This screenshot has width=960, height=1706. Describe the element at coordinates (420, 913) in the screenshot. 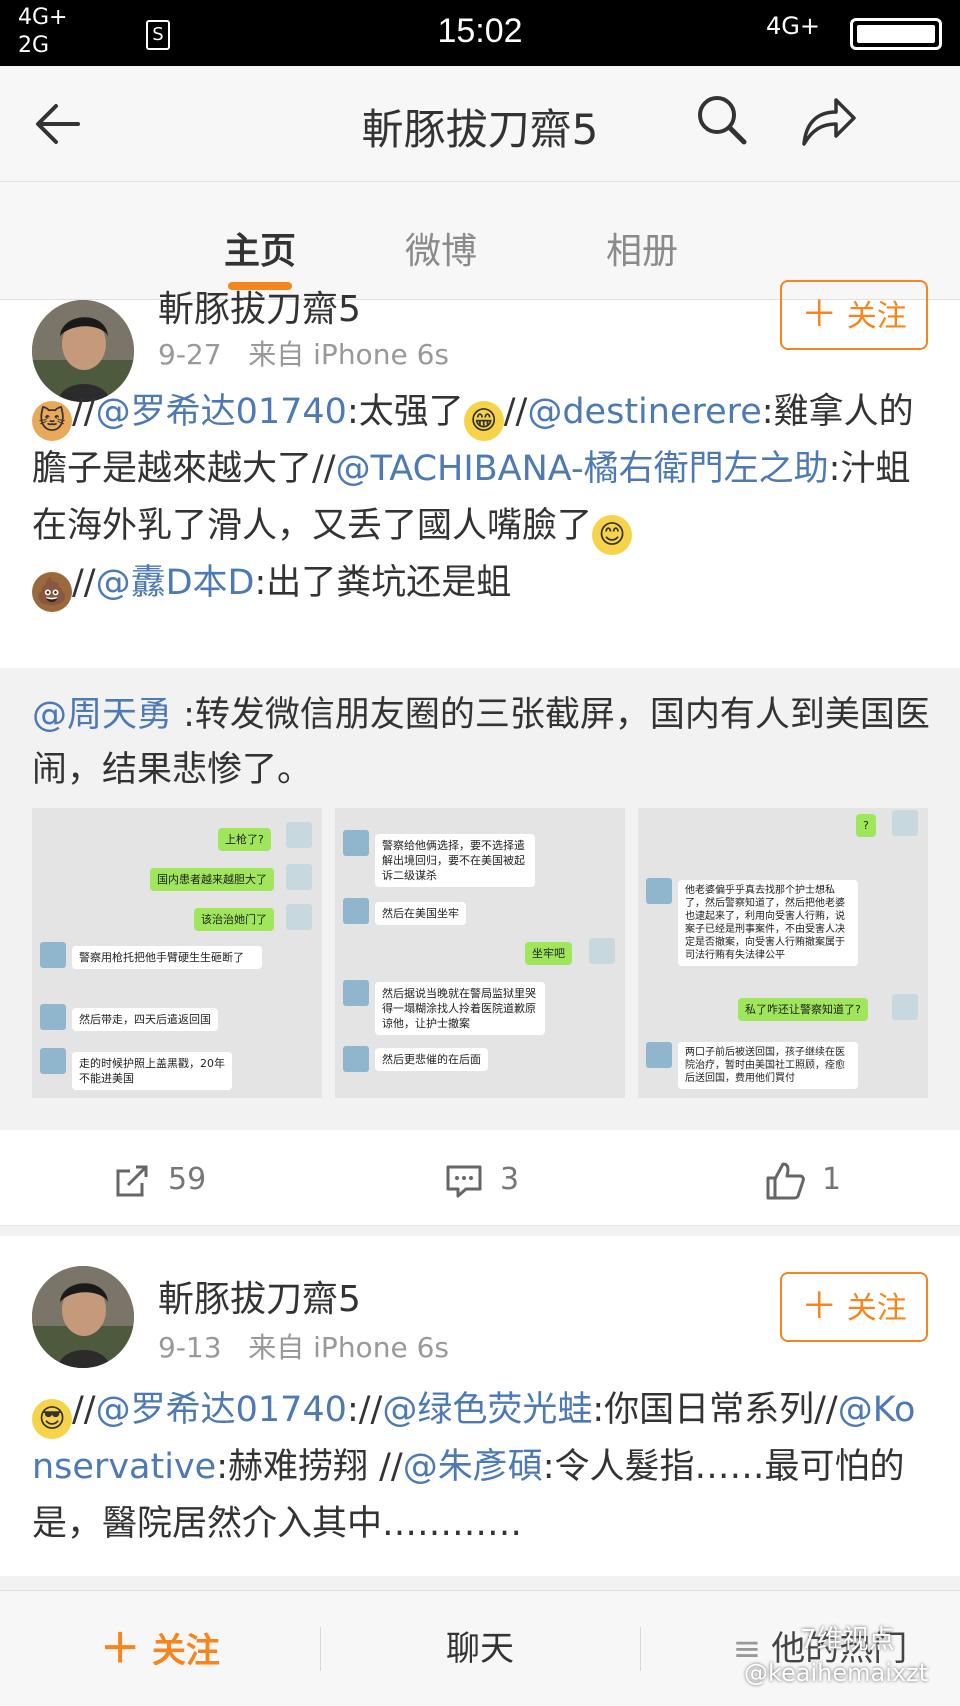

I see `chat-bubble: 然后在美国坐牢` at that location.